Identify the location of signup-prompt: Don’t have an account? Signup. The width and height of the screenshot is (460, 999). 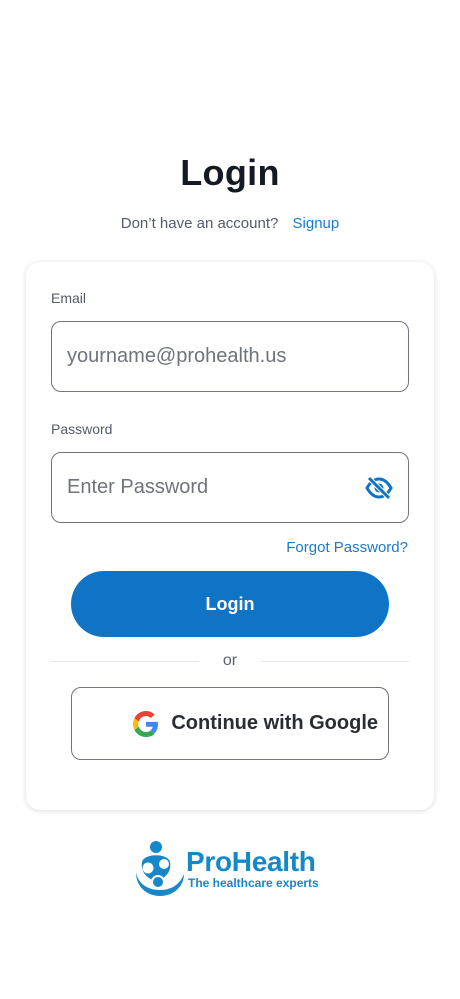
(230, 223).